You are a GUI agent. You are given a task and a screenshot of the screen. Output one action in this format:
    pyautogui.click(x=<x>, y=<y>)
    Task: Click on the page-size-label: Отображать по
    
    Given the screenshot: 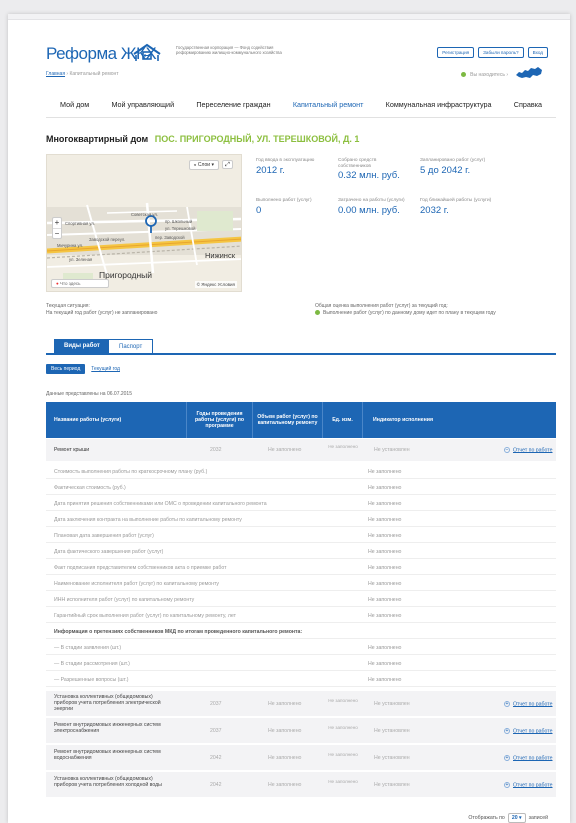 What is the action you would take?
    pyautogui.click(x=486, y=818)
    